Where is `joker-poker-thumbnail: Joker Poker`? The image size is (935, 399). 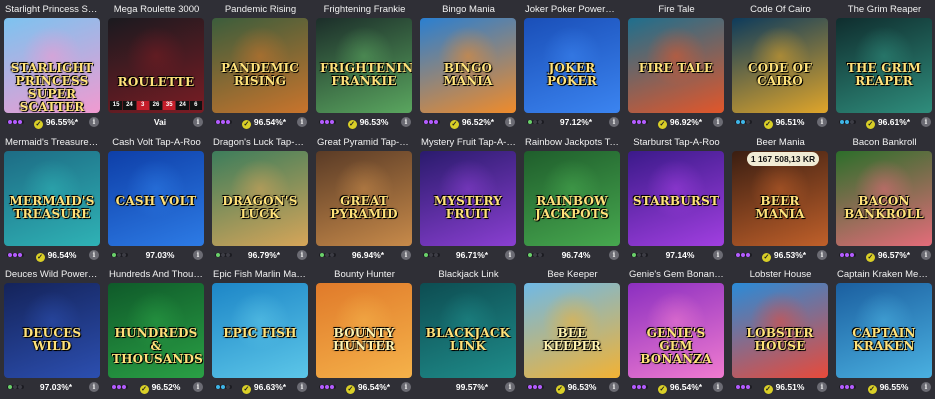 joker-poker-thumbnail: Joker Poker is located at coordinates (572, 65).